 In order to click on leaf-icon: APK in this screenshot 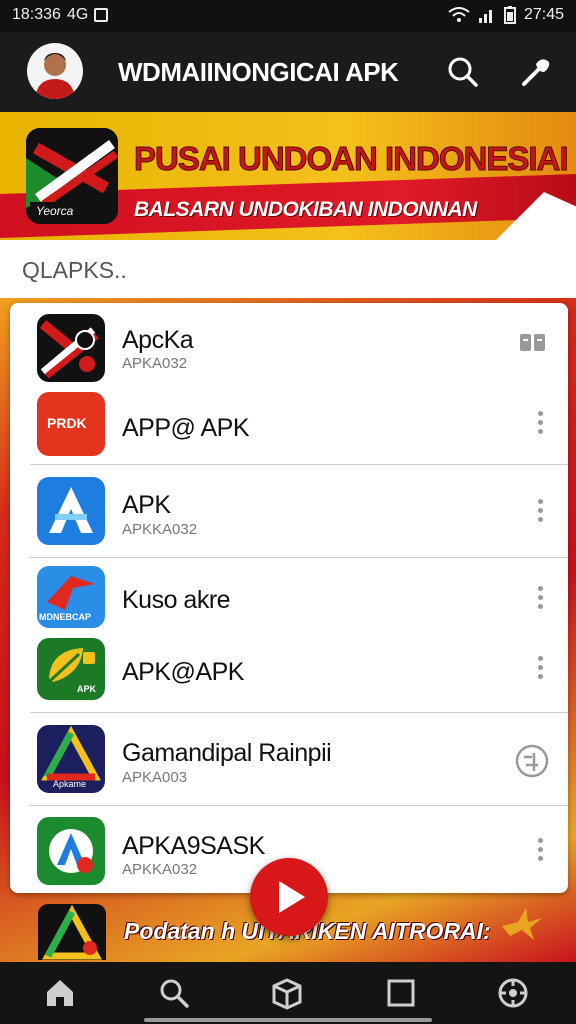, I will do `click(71, 669)`.